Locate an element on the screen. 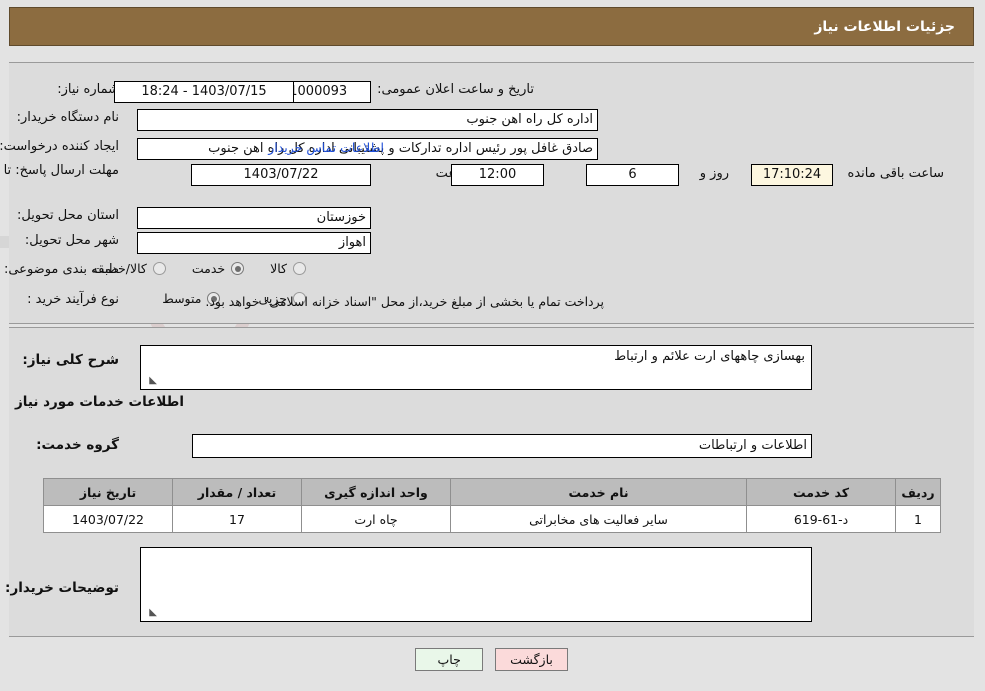 The image size is (985, 691). remaining-suffix-wrap: ساعت باقی مانده is located at coordinates (897, 173).